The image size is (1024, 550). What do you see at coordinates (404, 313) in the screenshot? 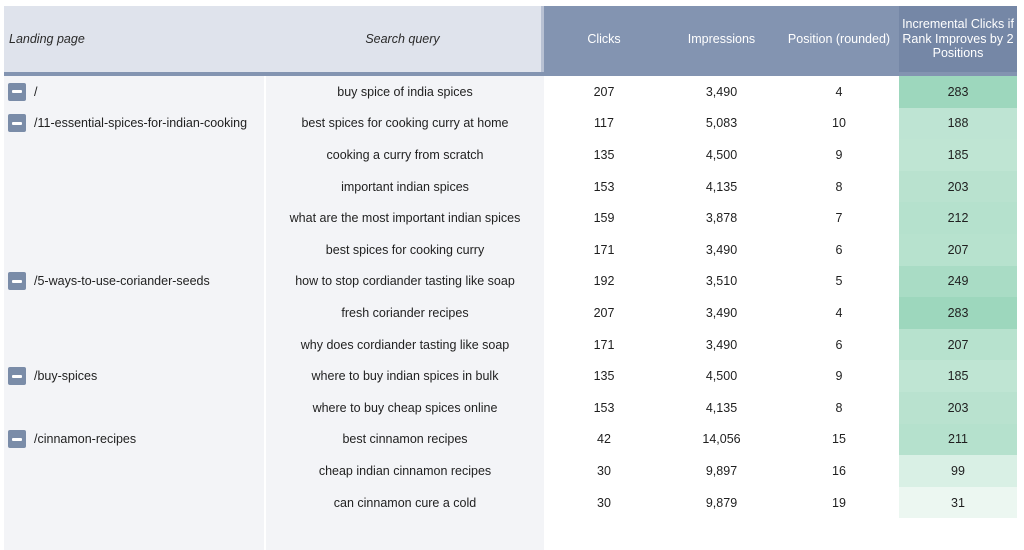
I see `search-query-cell: fresh coriander recipes` at bounding box center [404, 313].